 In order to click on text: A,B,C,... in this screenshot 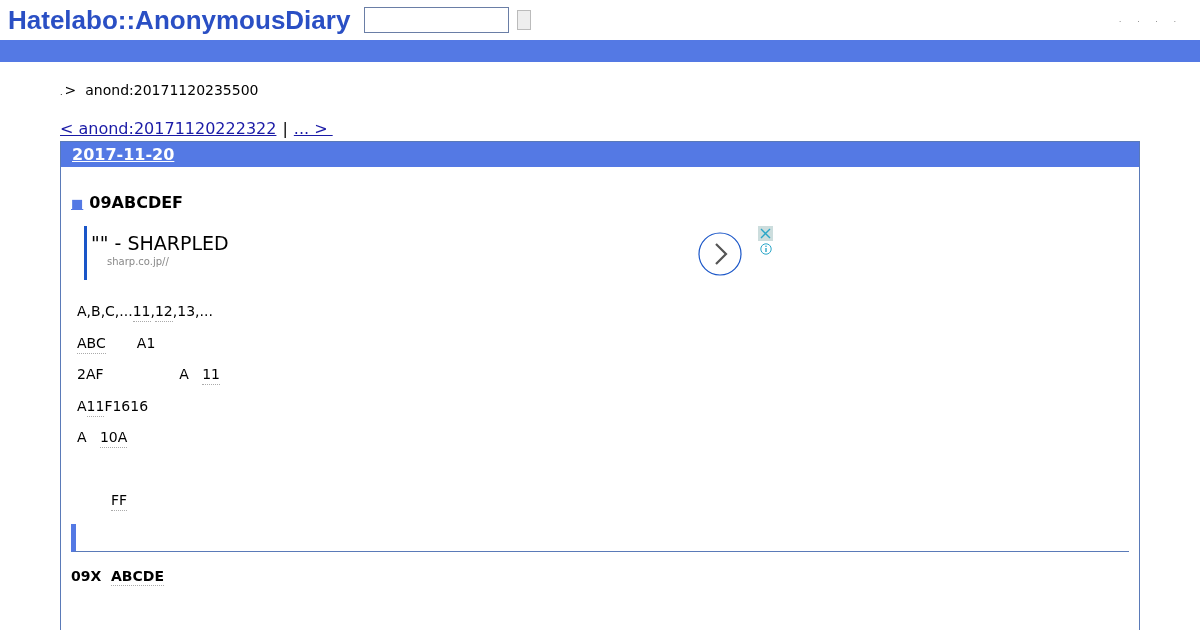, I will do `click(105, 311)`.